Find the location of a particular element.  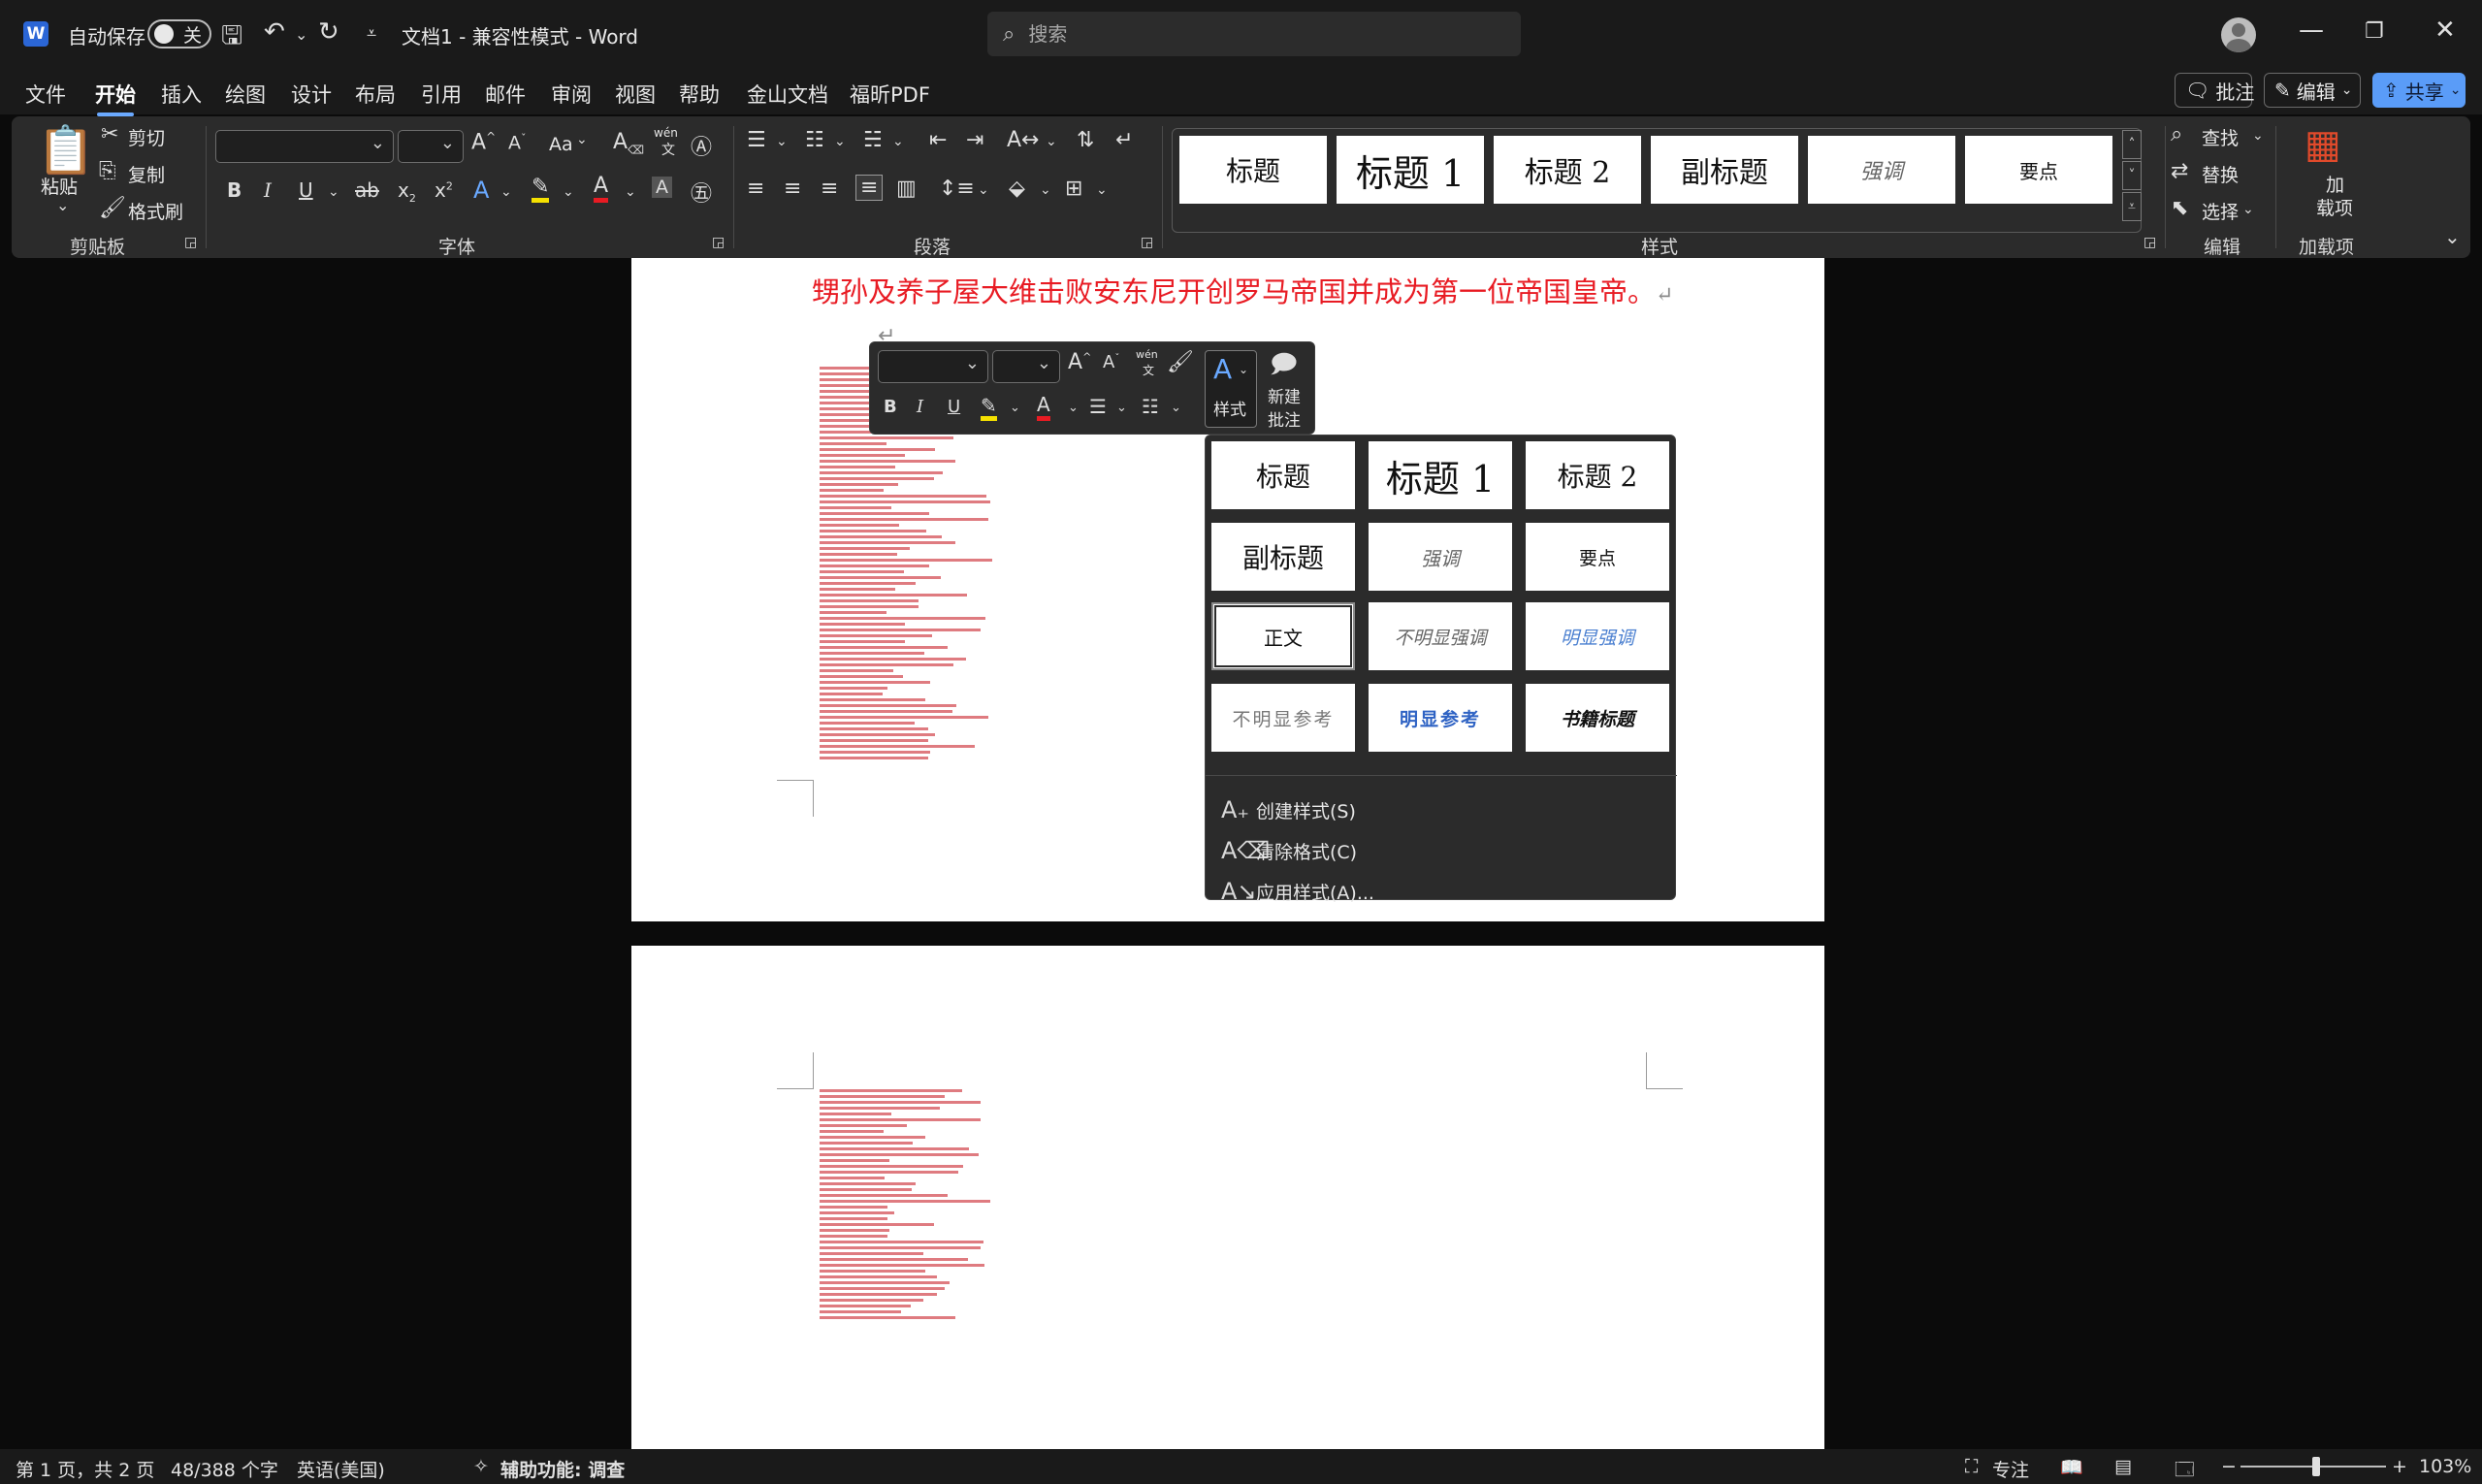

styles-launcher-icon: ◲ is located at coordinates (2150, 242).